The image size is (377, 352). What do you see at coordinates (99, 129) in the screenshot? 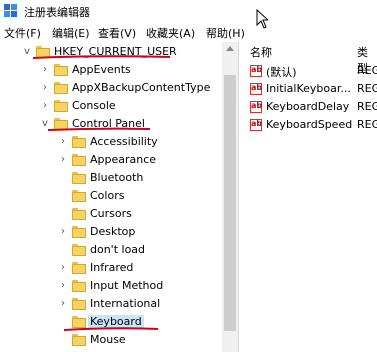
I see `underline-control-panel` at bounding box center [99, 129].